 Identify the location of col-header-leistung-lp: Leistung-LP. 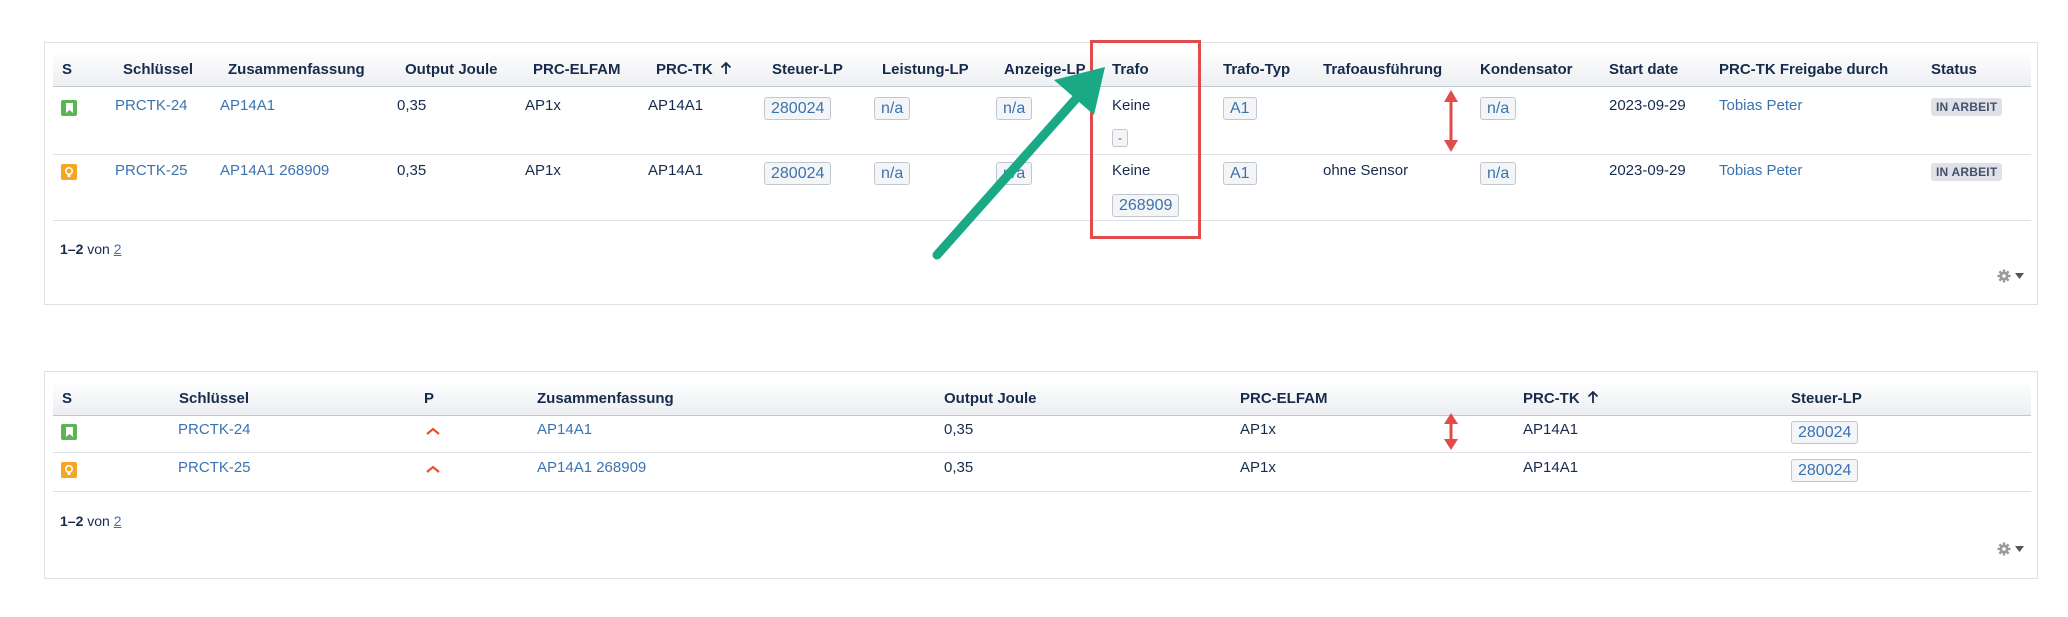
(925, 69).